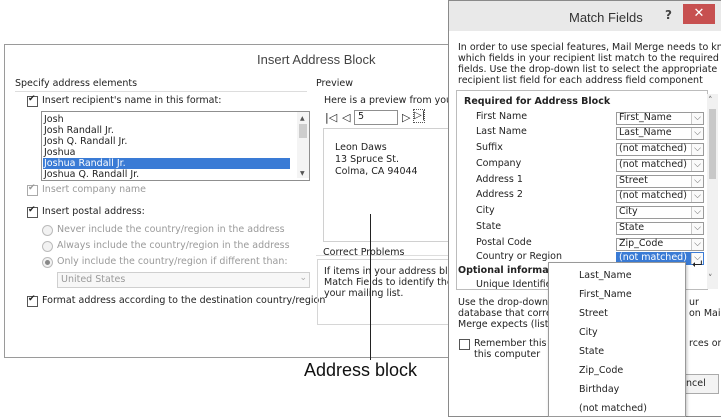  I want to click on callout-line, so click(370, 287).